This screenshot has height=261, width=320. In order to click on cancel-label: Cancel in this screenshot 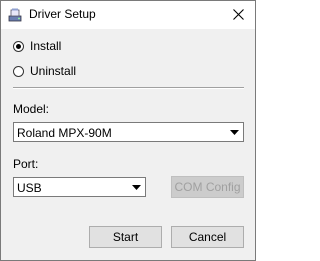, I will do `click(207, 237)`.